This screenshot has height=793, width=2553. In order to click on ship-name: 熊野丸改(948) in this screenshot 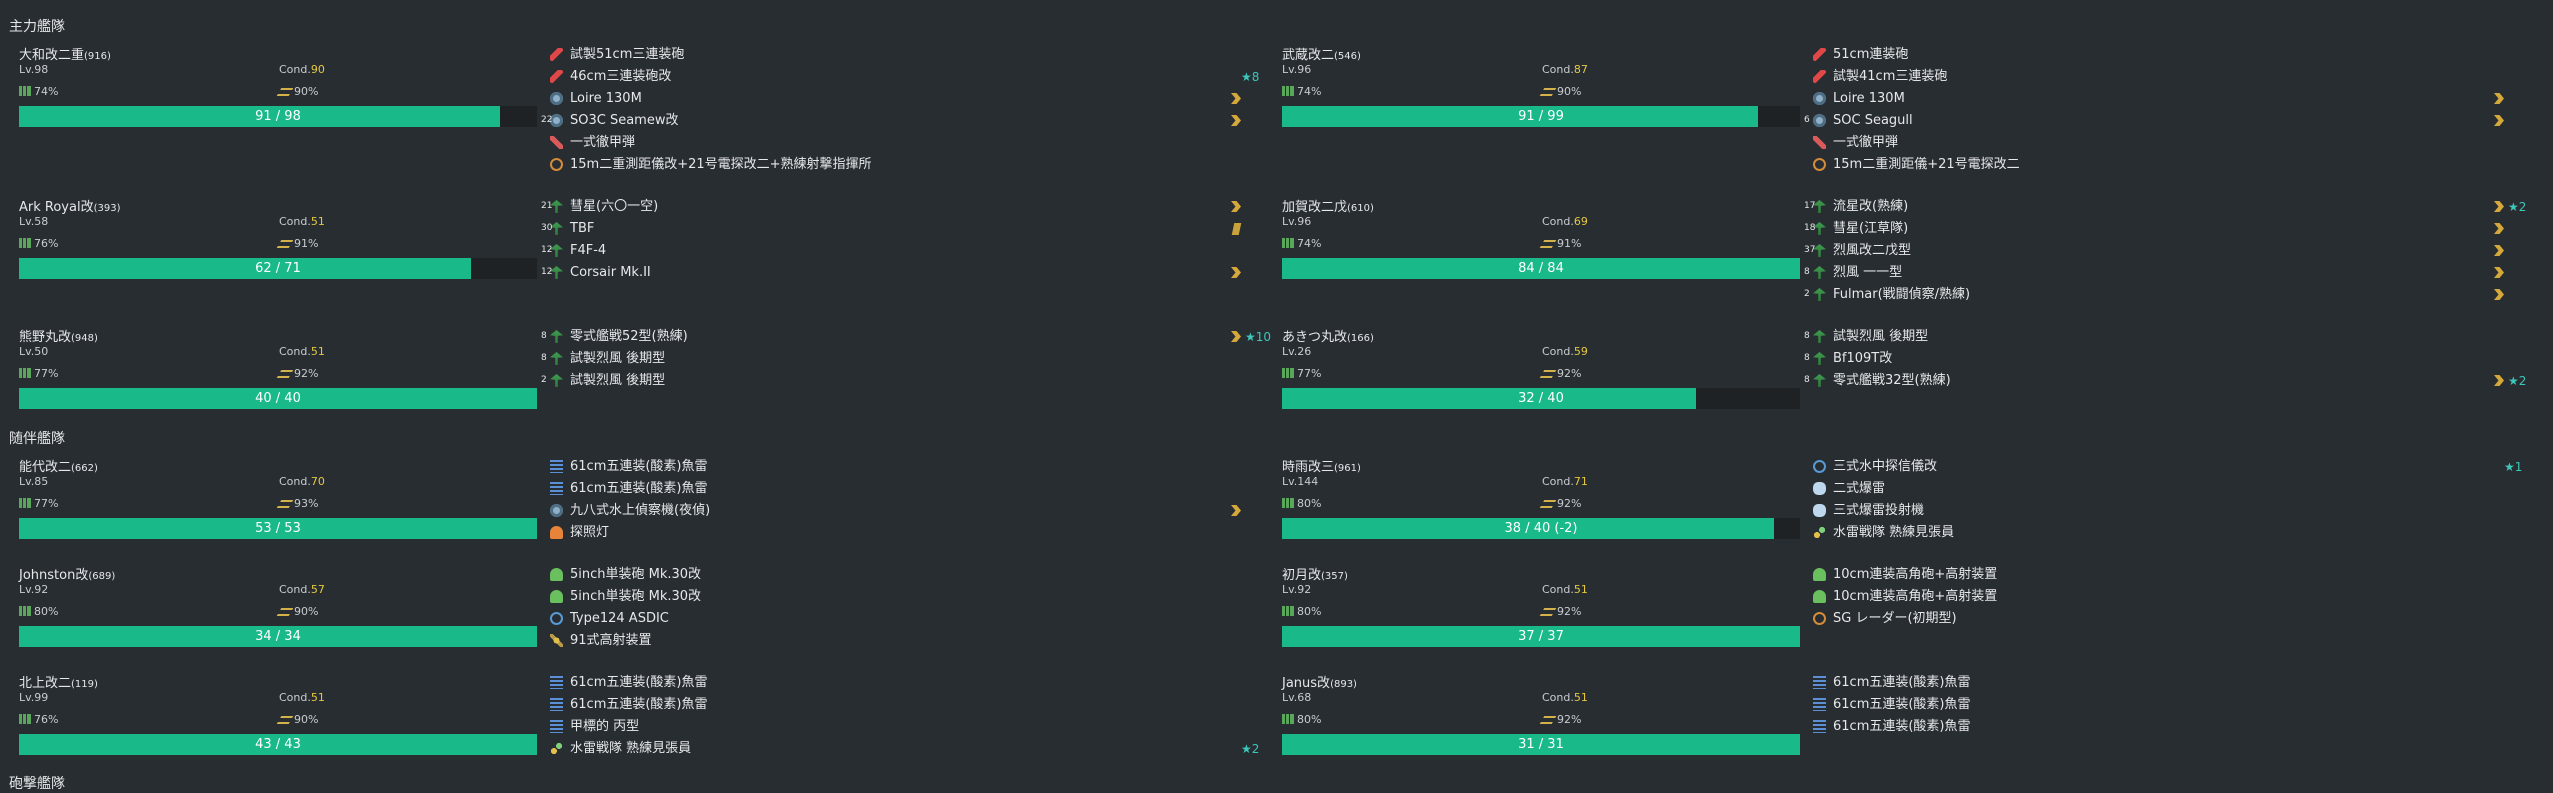, I will do `click(58, 335)`.